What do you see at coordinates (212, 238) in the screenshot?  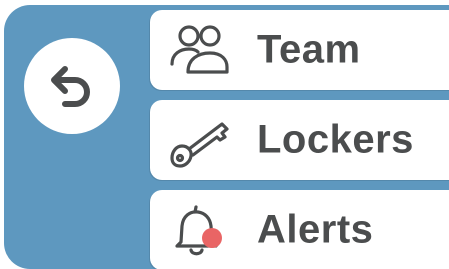 I see `alert-dot-icon` at bounding box center [212, 238].